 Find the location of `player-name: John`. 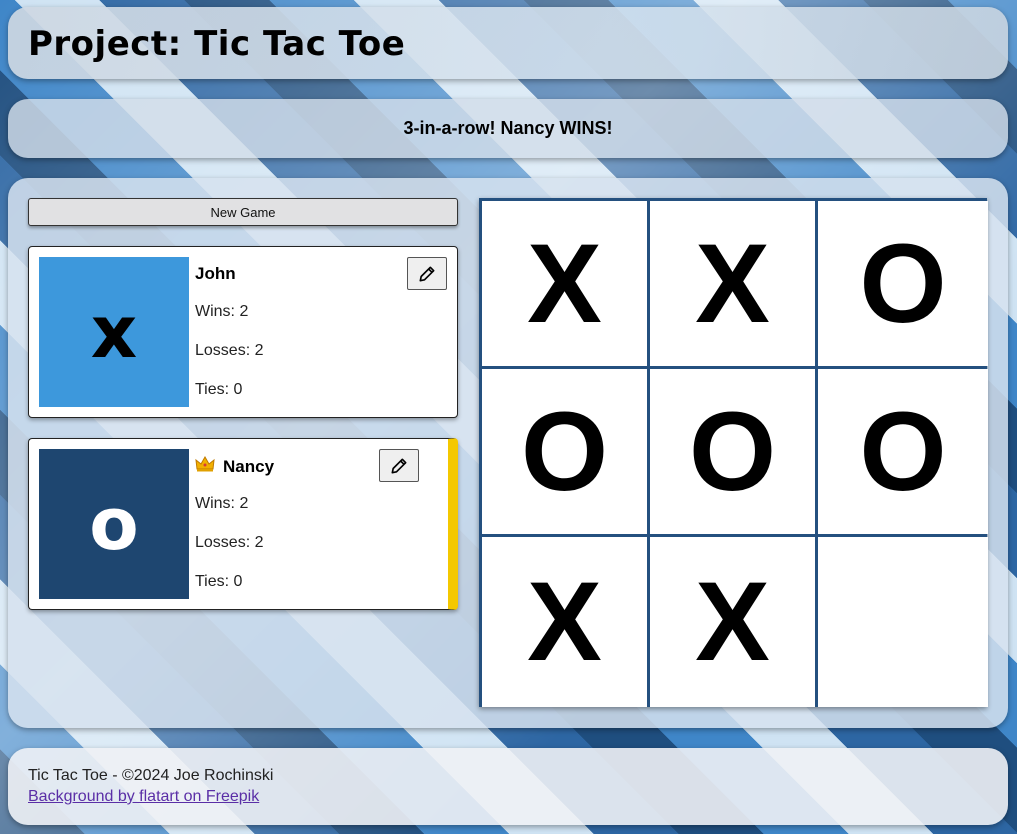

player-name: John is located at coordinates (215, 274).